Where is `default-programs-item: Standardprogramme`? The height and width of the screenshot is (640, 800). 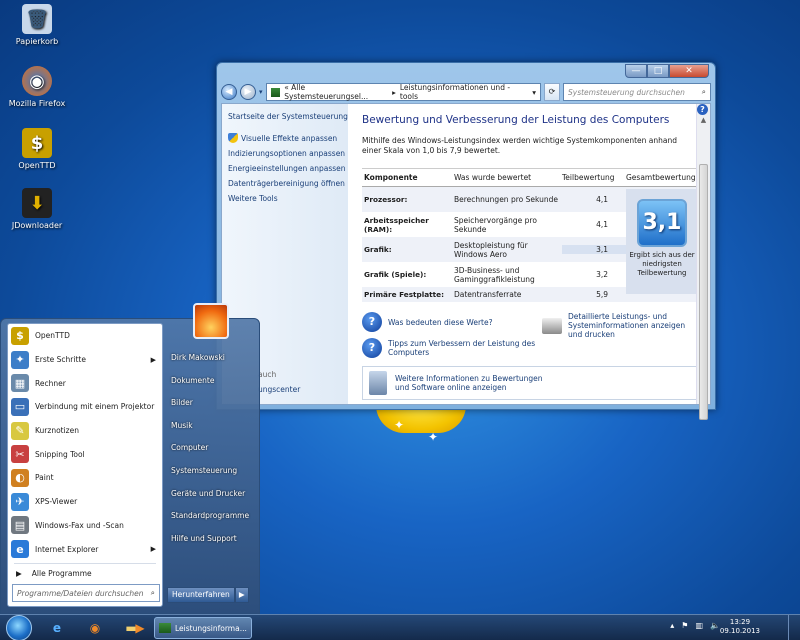 default-programs-item: Standardprogramme is located at coordinates (212, 516).